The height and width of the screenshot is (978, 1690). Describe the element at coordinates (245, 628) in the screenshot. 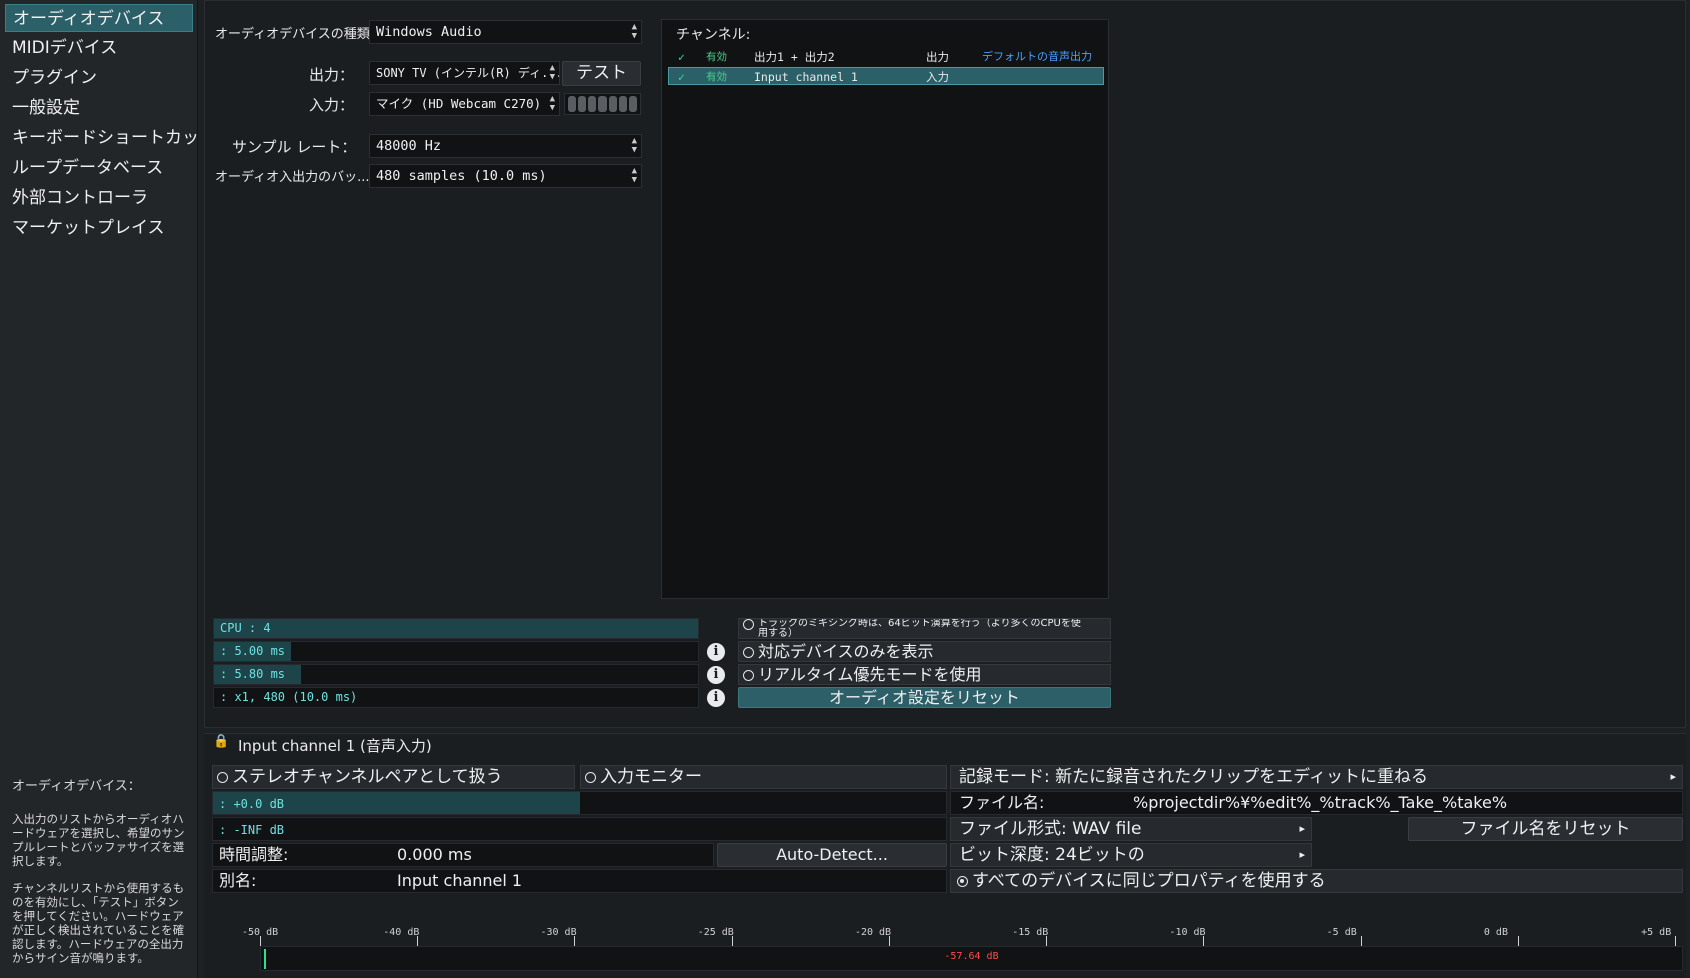

I see `cpu-value: CPU : 4` at that location.